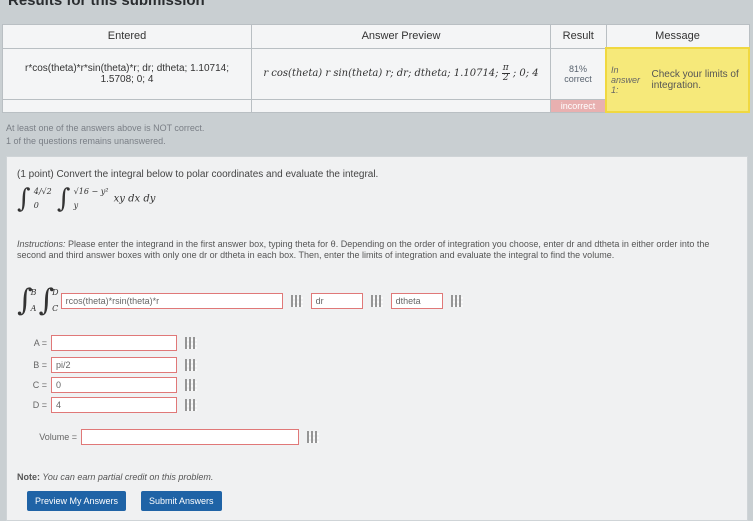  What do you see at coordinates (76, 205) in the screenshot?
I see `inner-lower-limit: y` at bounding box center [76, 205].